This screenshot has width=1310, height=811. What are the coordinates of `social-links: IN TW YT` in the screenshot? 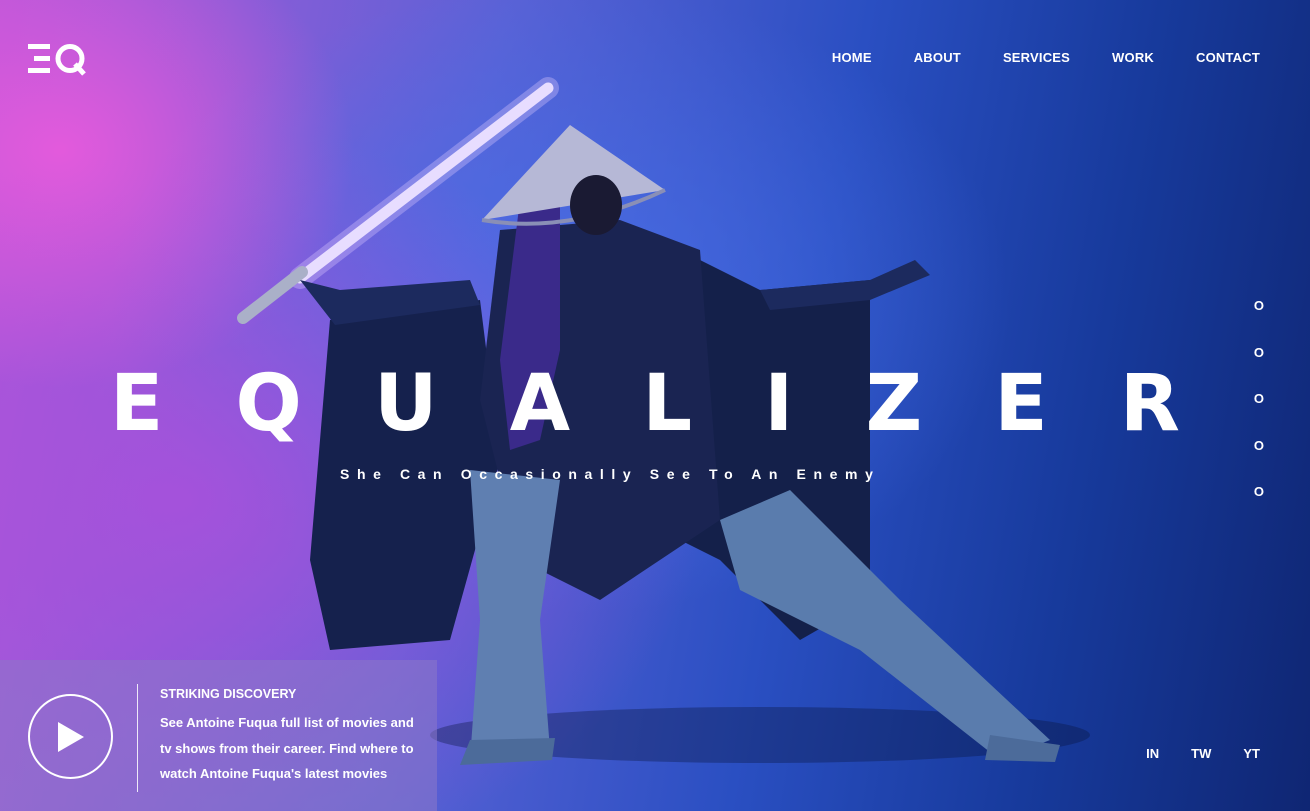 It's located at (1187, 753).